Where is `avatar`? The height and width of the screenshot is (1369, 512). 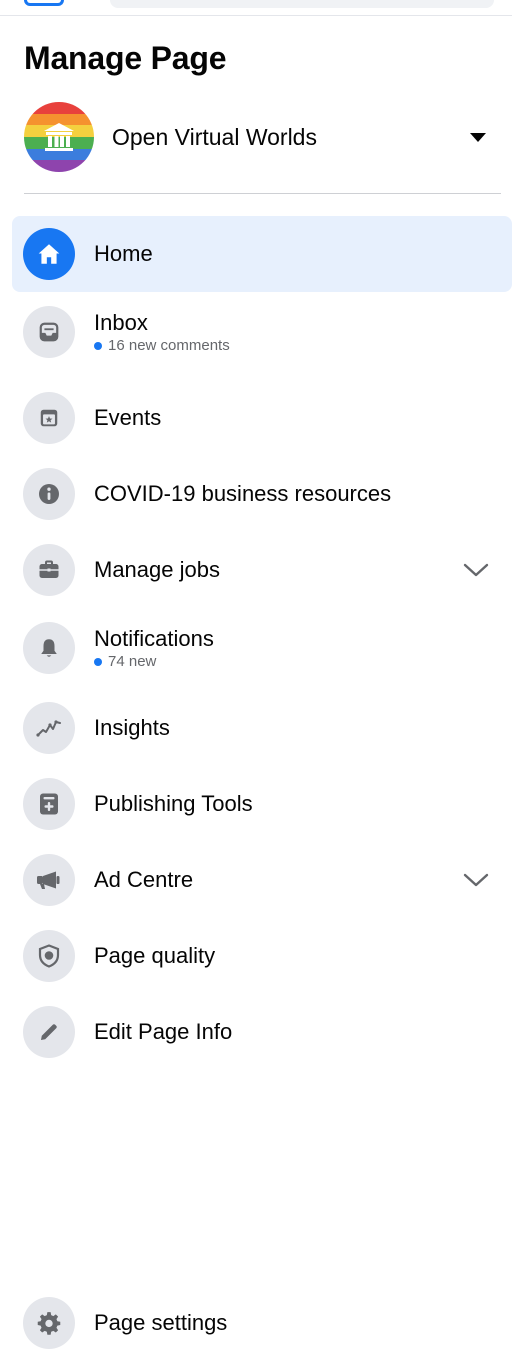
avatar is located at coordinates (59, 137).